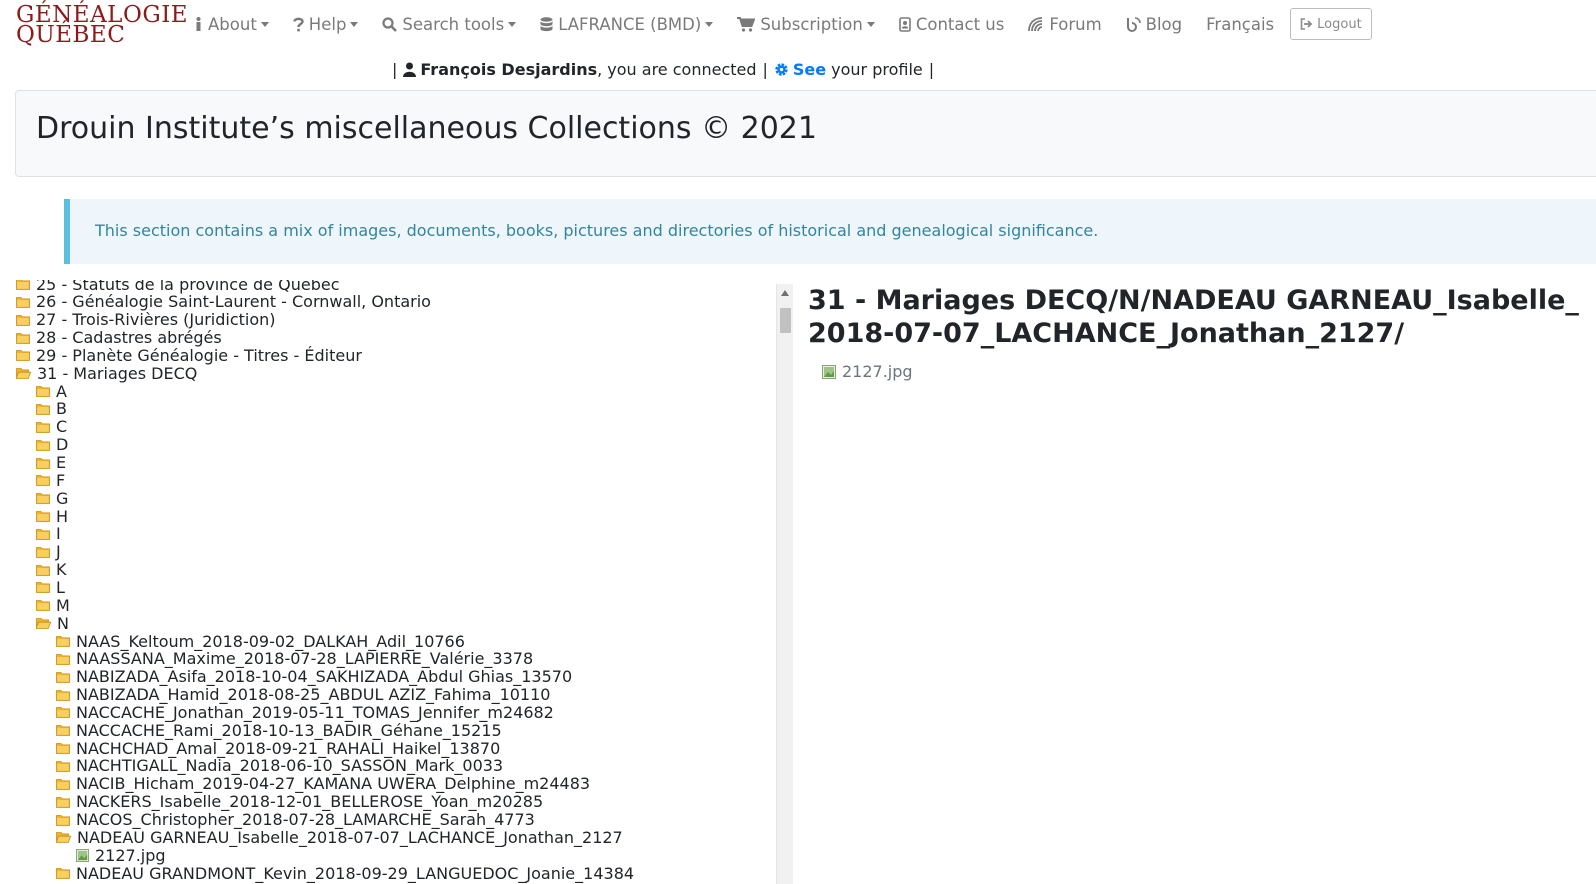 The width and height of the screenshot is (1596, 884). Describe the element at coordinates (61, 409) in the screenshot. I see `tree-item-label: B` at that location.